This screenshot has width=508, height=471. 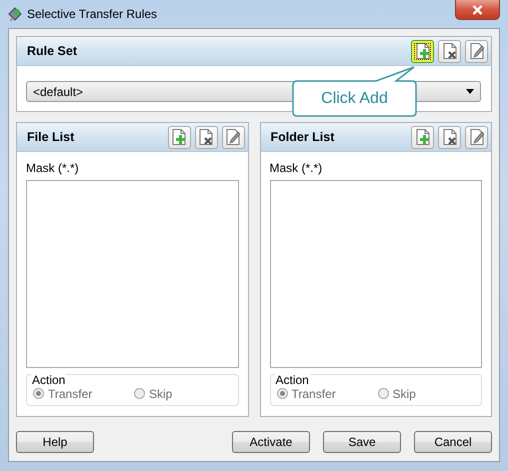 What do you see at coordinates (453, 442) in the screenshot?
I see `cancel-button: Cancel` at bounding box center [453, 442].